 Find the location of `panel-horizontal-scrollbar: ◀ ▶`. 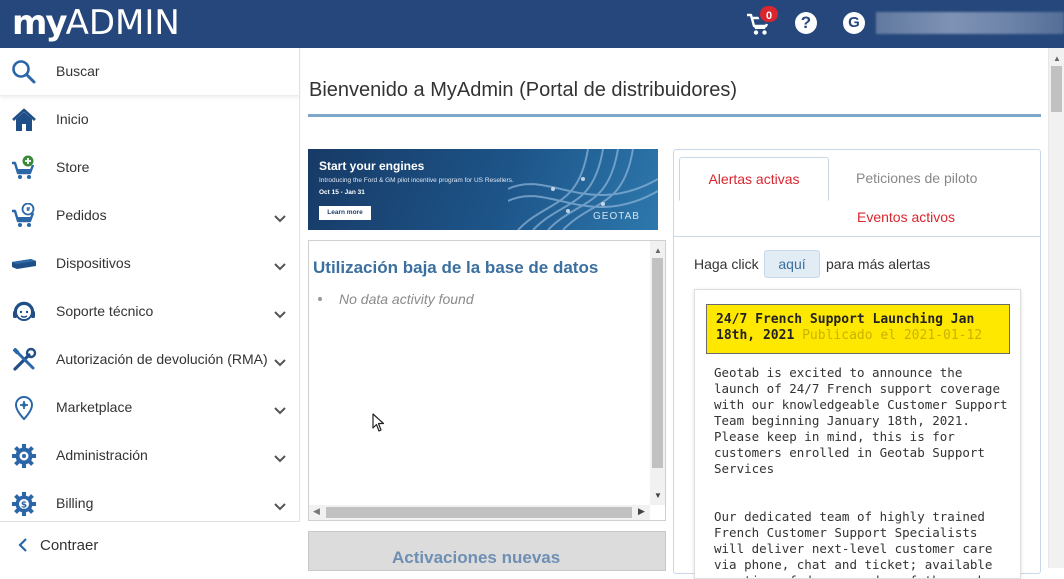

panel-horizontal-scrollbar: ◀ ▶ is located at coordinates (479, 512).